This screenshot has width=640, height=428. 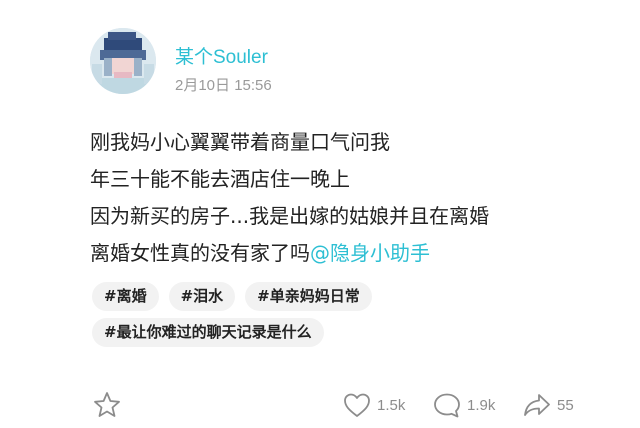 I want to click on post-timestamp: 2月10日 15:56, so click(x=223, y=85).